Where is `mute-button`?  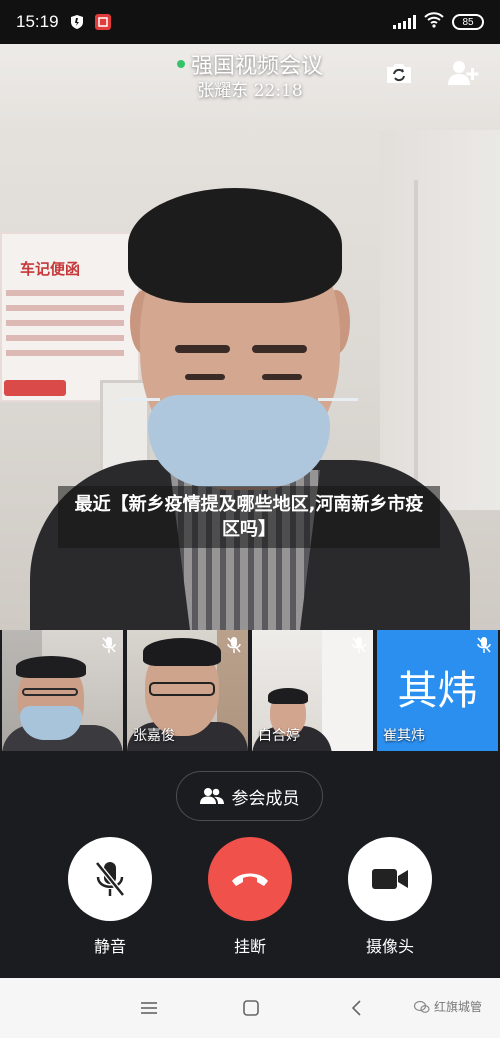 mute-button is located at coordinates (110, 879).